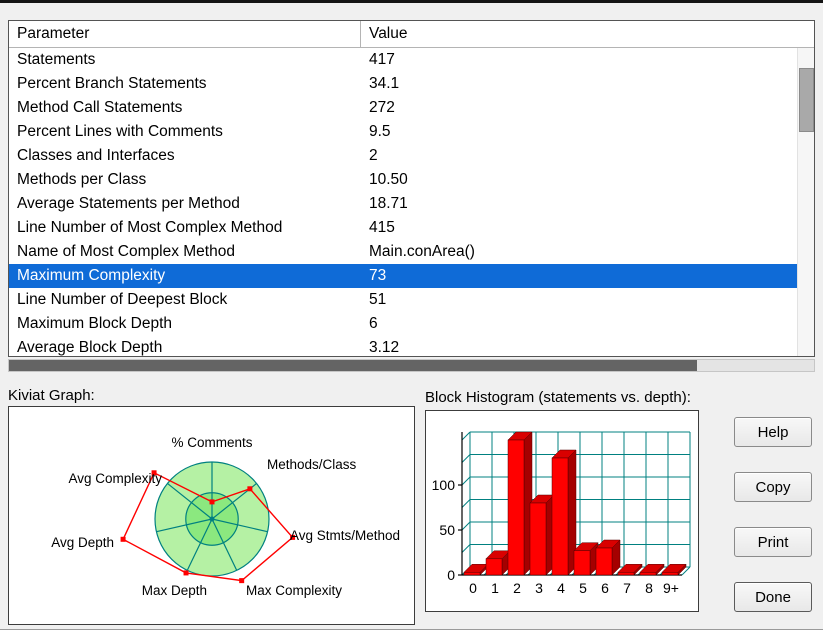 Image resolution: width=823 pixels, height=636 pixels. What do you see at coordinates (444, 485) in the screenshot?
I see `histogram-ytick-label: 100` at bounding box center [444, 485].